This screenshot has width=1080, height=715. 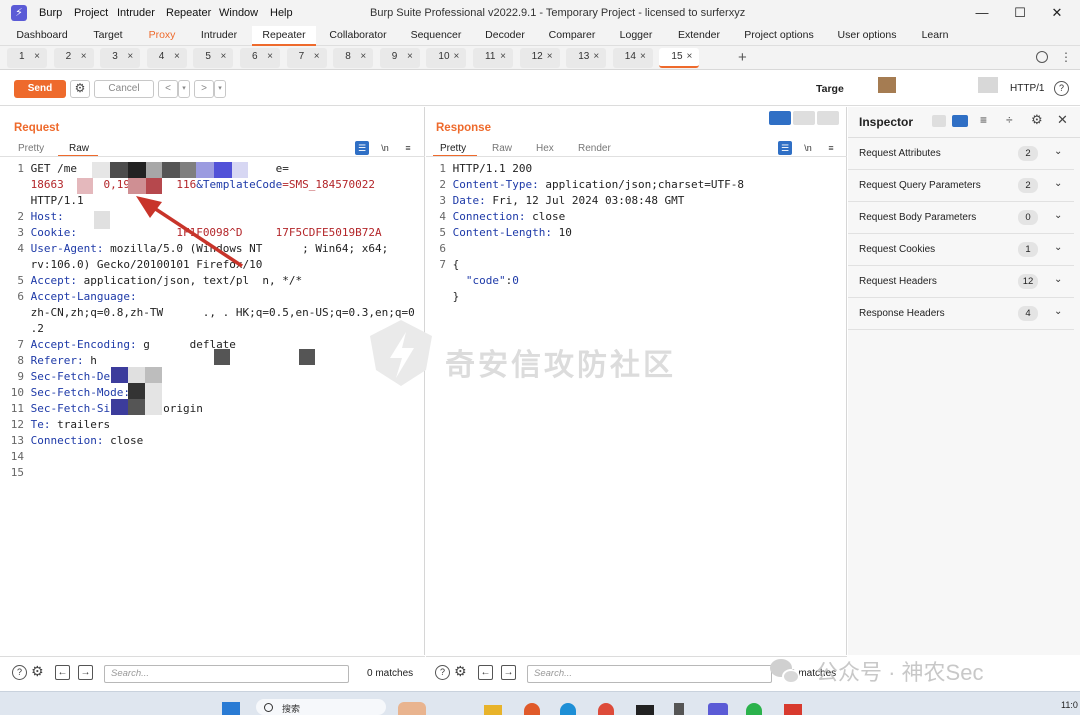 What do you see at coordinates (961, 250) in the screenshot?
I see `inspector-section-request-cookies: Request Cookies 1 ⌄` at bounding box center [961, 250].